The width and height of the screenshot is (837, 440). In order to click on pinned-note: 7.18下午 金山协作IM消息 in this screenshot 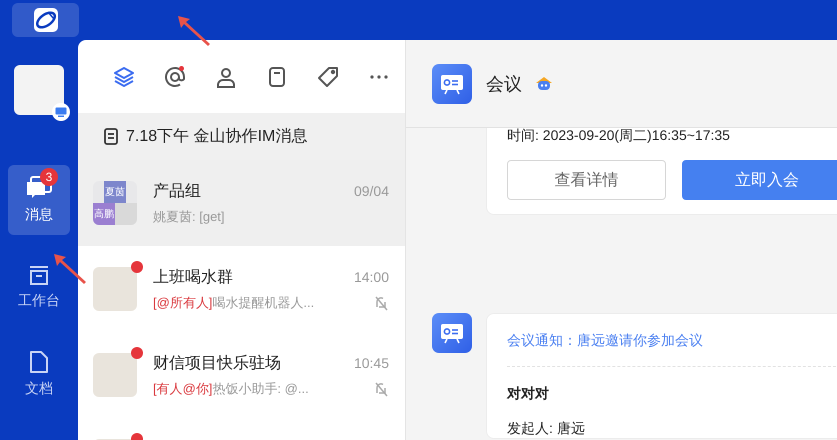, I will do `click(241, 136)`.